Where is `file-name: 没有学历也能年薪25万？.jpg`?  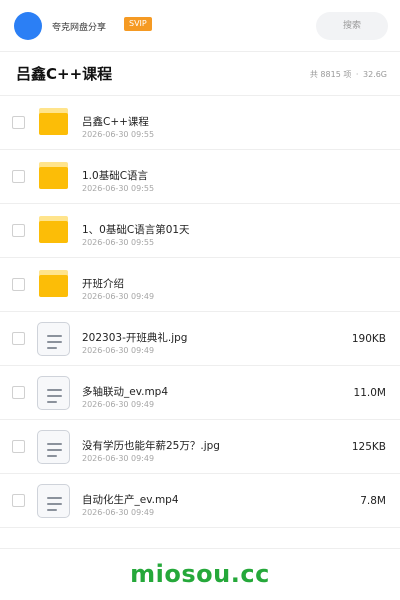 file-name: 没有学历也能年薪25万？.jpg is located at coordinates (151, 445).